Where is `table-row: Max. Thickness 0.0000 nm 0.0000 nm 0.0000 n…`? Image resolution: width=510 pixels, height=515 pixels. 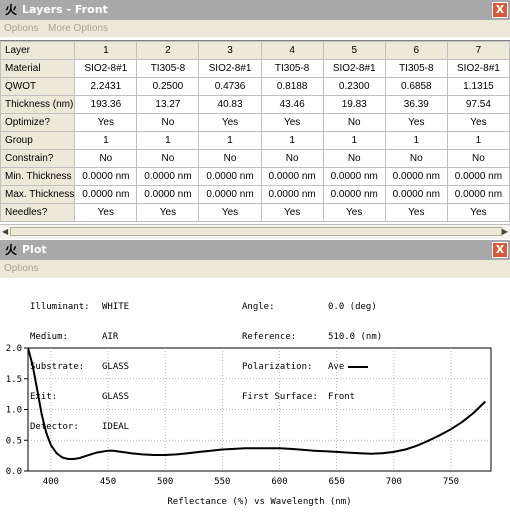
table-row: Max. Thickness 0.0000 nm 0.0000 nm 0.0000 n… is located at coordinates (255, 194).